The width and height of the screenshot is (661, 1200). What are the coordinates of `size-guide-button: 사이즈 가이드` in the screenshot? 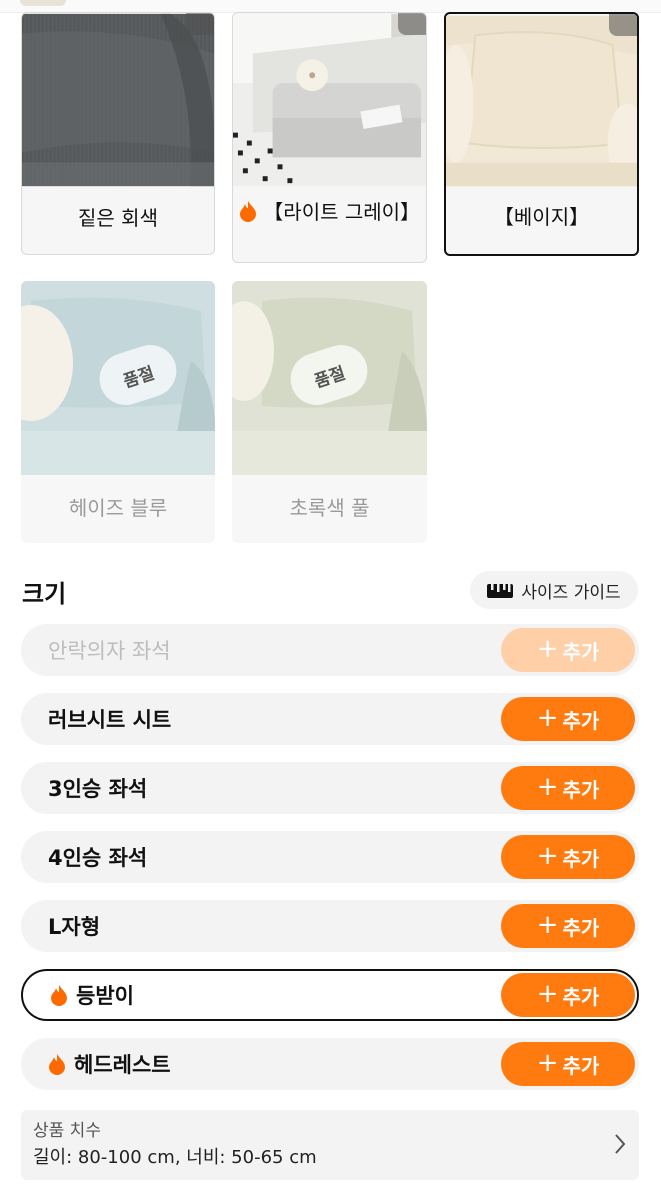 It's located at (554, 590).